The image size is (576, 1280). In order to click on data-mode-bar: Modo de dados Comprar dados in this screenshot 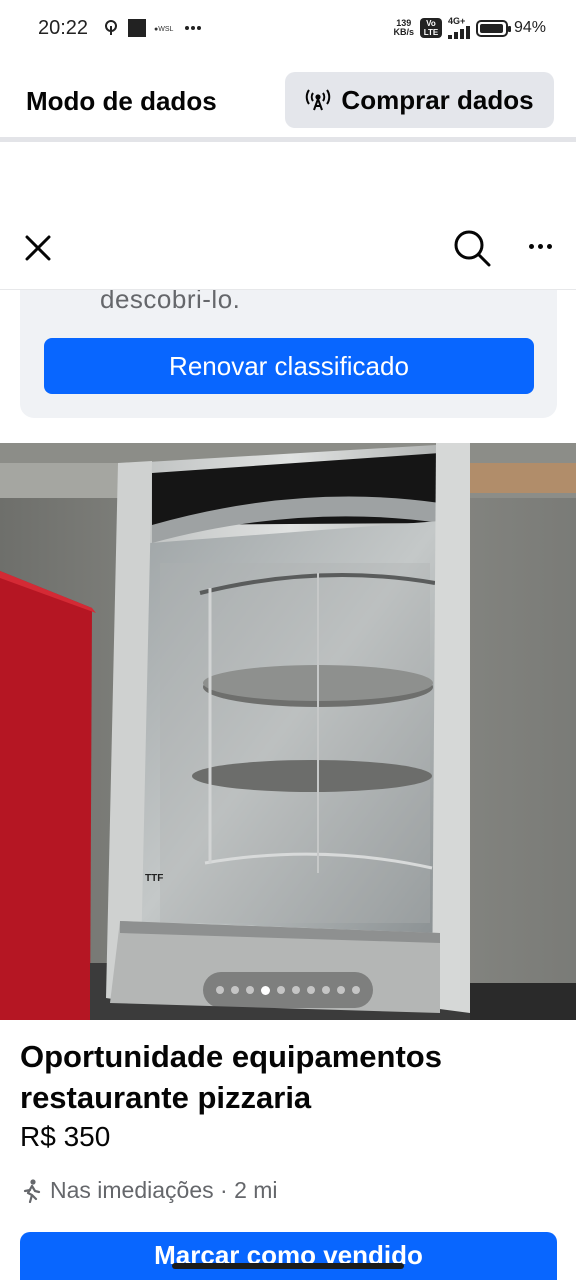, I will do `click(288, 99)`.